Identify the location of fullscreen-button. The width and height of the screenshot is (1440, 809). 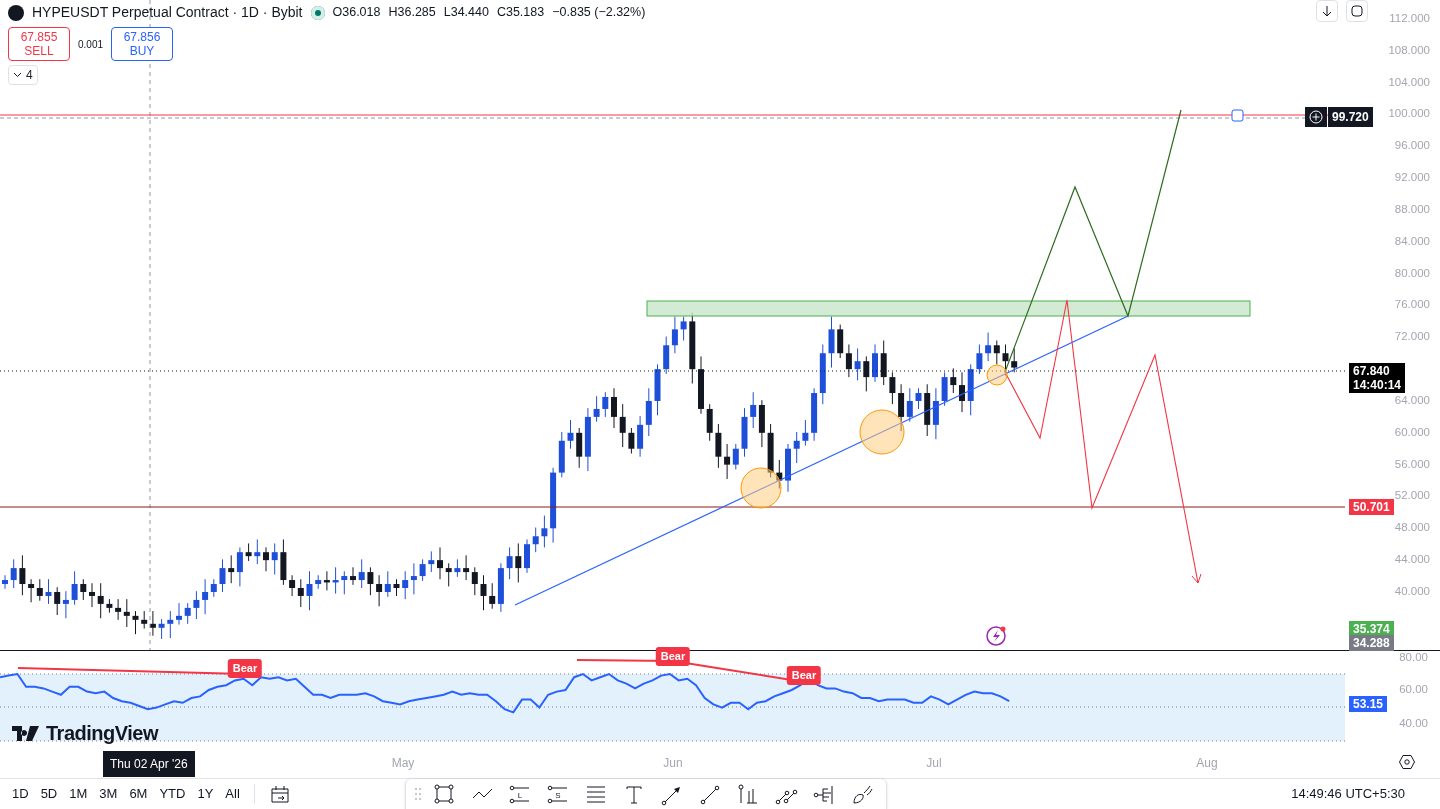
(1357, 11).